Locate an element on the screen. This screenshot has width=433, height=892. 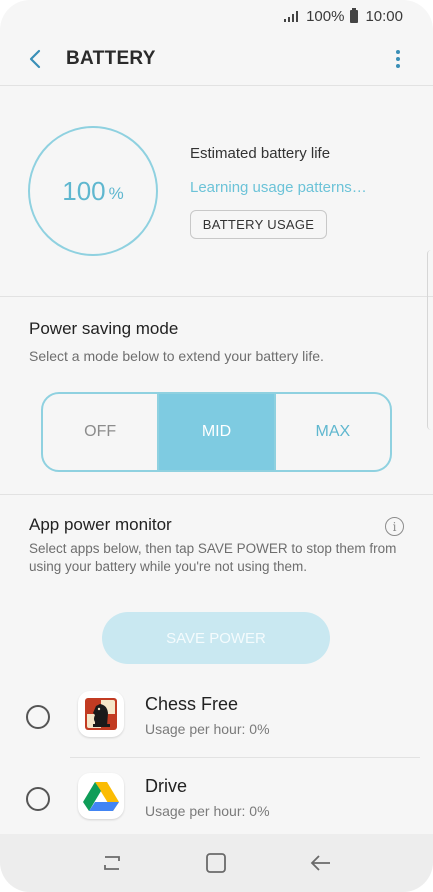
nav-back-arrow-icon is located at coordinates (320, 863).